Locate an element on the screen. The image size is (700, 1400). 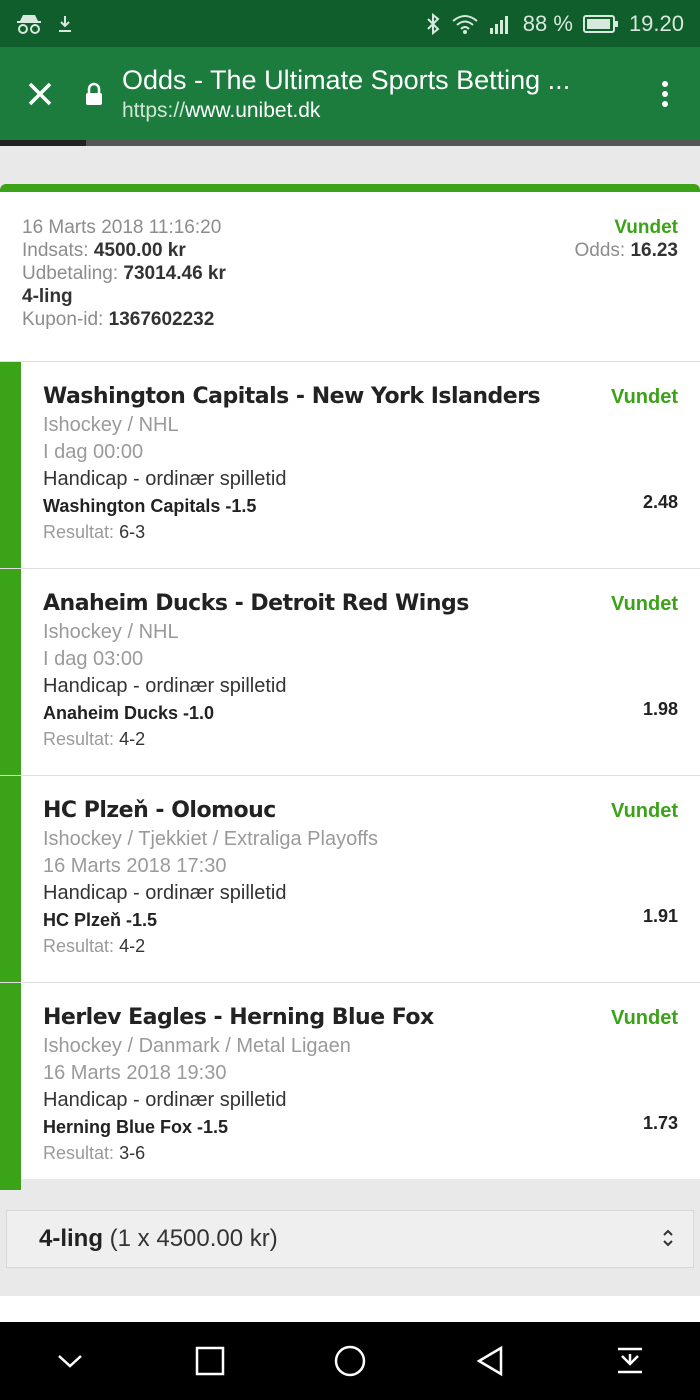
leg-result: Resultat: 6-3 is located at coordinates (94, 532).